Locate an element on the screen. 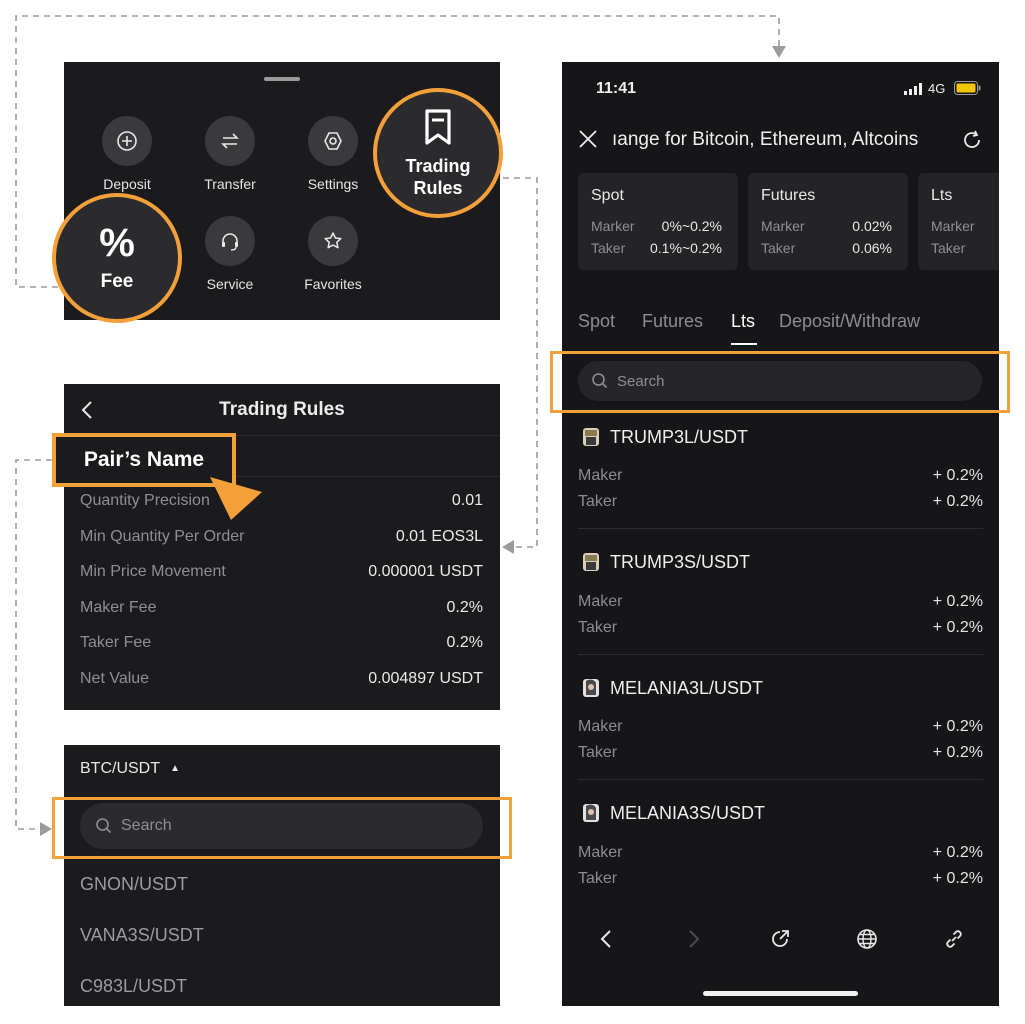  rule-row: Net Value 0.004897 USDT is located at coordinates (281, 682).